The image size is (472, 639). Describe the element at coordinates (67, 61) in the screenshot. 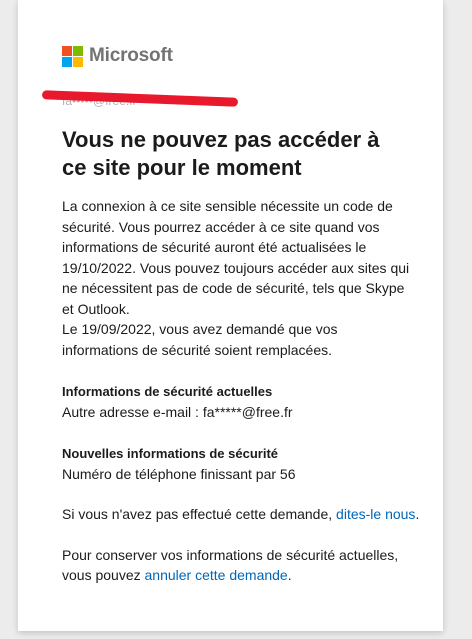

I see `logo-blue-square` at that location.